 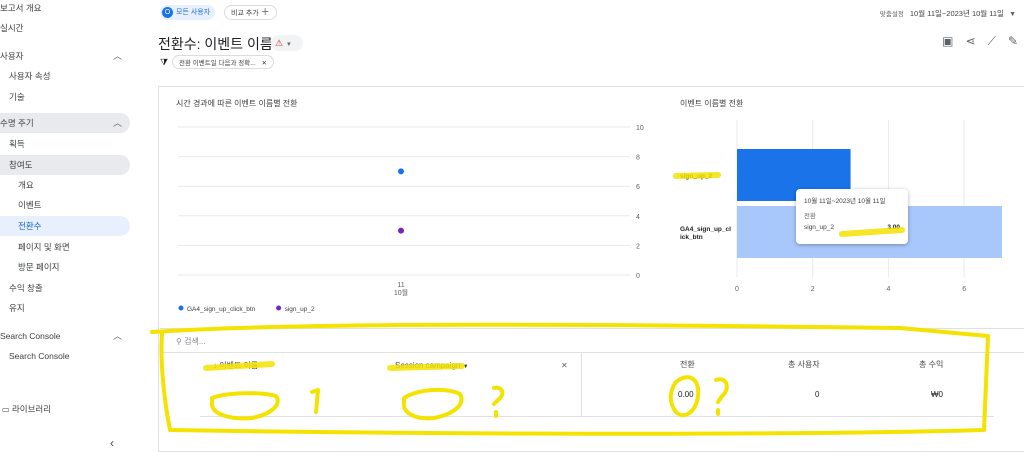 I want to click on sidebar-item-acquisition: 획득, so click(x=65, y=144).